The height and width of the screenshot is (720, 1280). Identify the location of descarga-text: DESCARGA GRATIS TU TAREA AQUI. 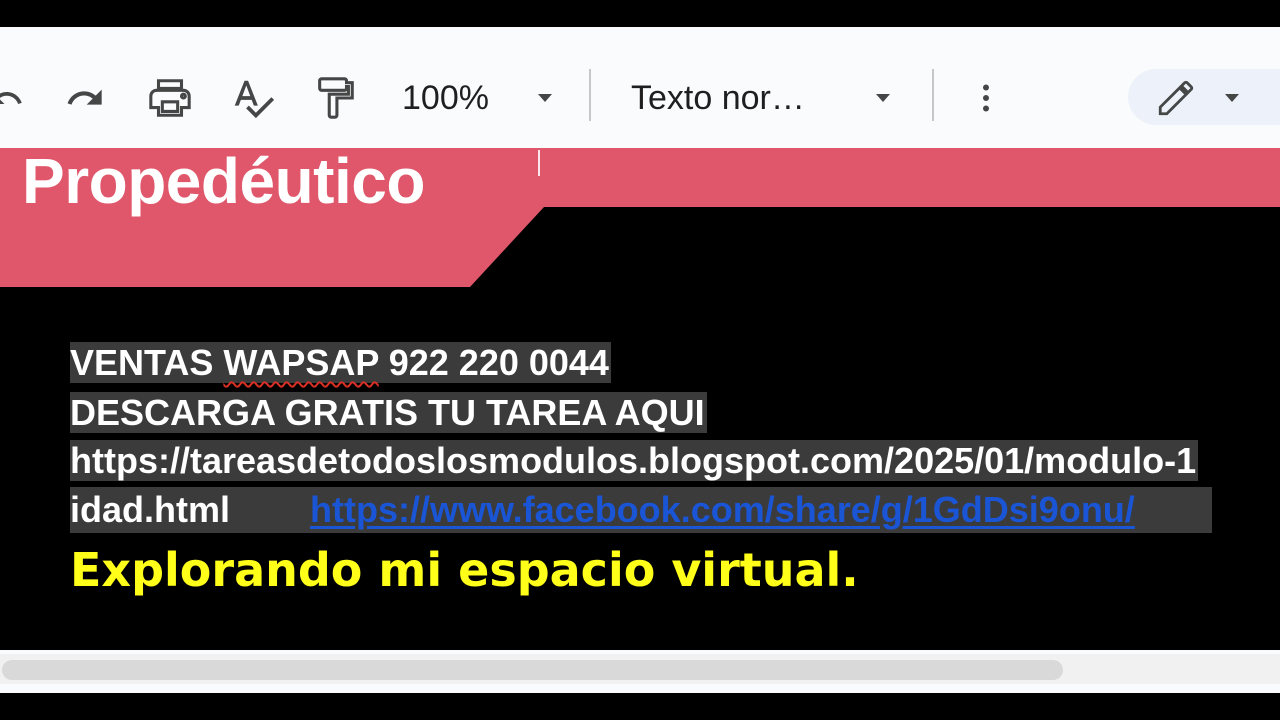
(388, 412).